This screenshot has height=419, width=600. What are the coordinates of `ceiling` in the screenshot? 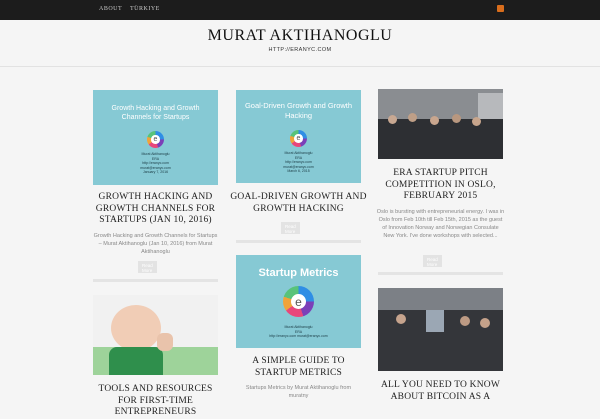 It's located at (440, 299).